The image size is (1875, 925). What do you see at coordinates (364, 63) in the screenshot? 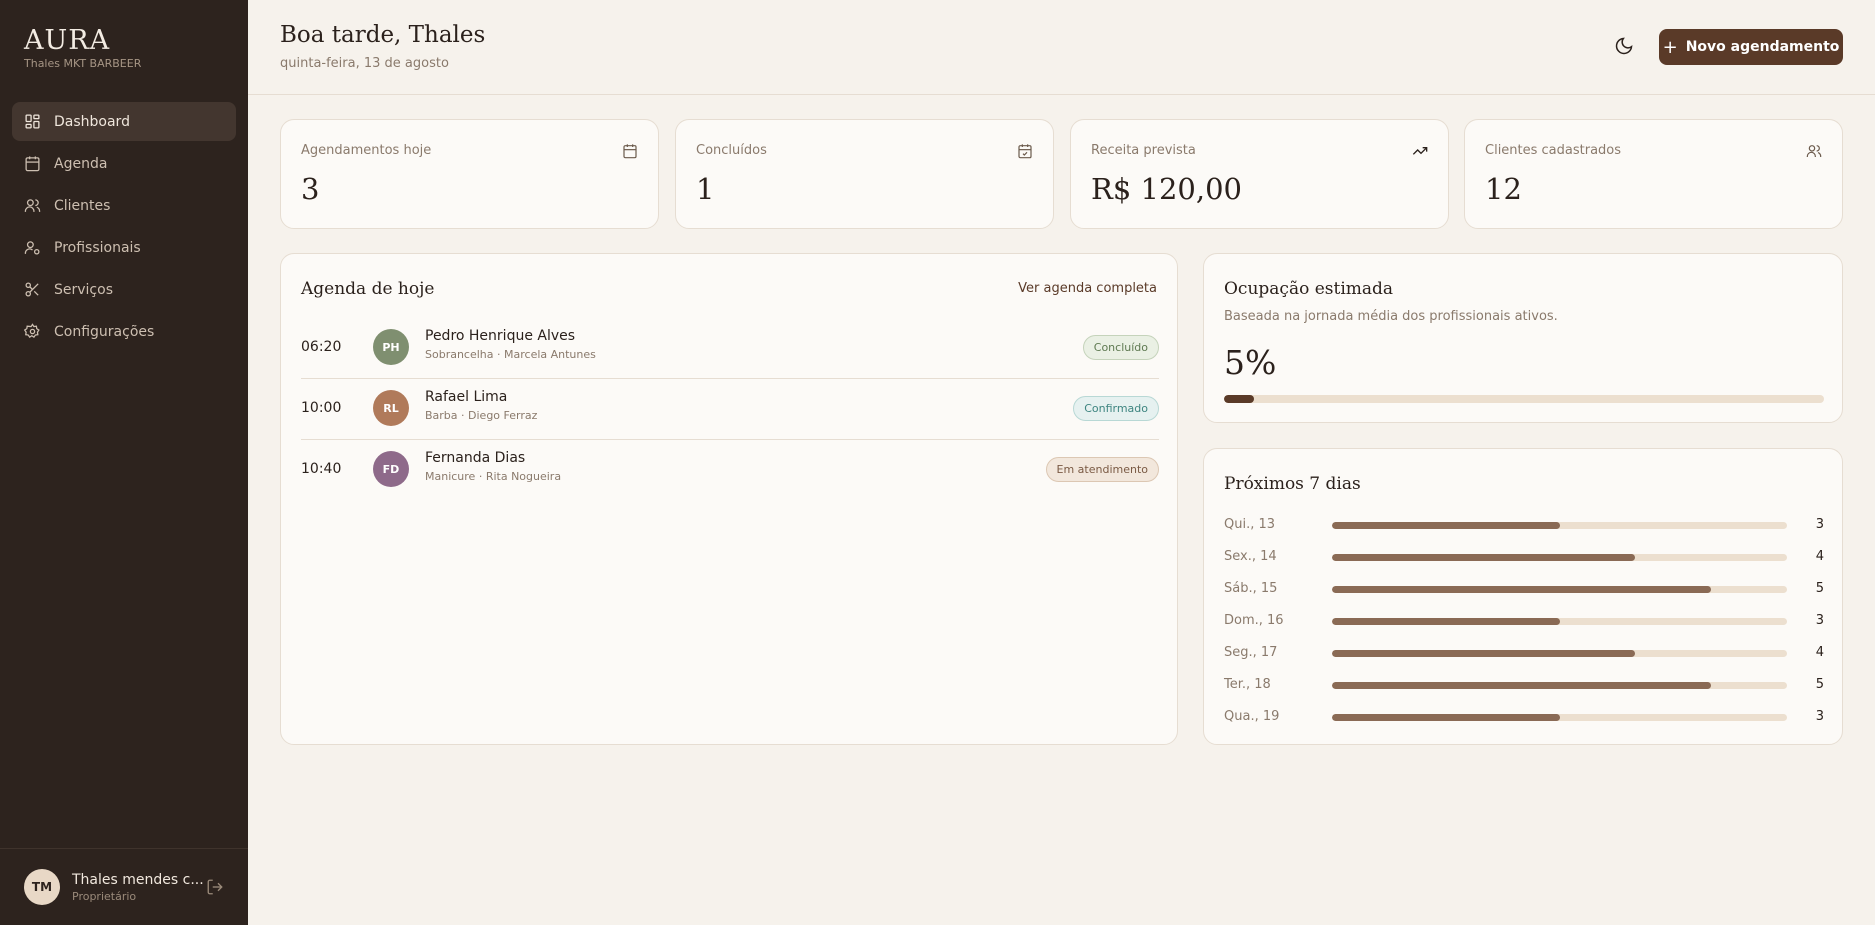
I see `page-date: quinta-feira, 13 de agosto` at bounding box center [364, 63].